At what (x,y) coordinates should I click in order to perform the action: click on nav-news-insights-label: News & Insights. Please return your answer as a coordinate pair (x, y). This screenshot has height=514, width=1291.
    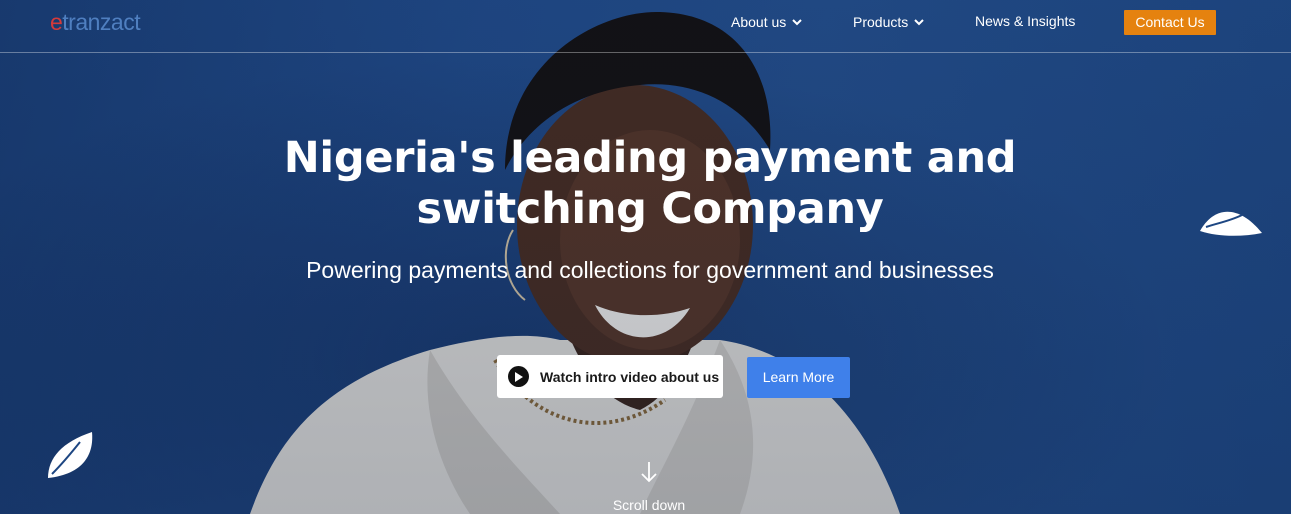
    Looking at the image, I should click on (1025, 21).